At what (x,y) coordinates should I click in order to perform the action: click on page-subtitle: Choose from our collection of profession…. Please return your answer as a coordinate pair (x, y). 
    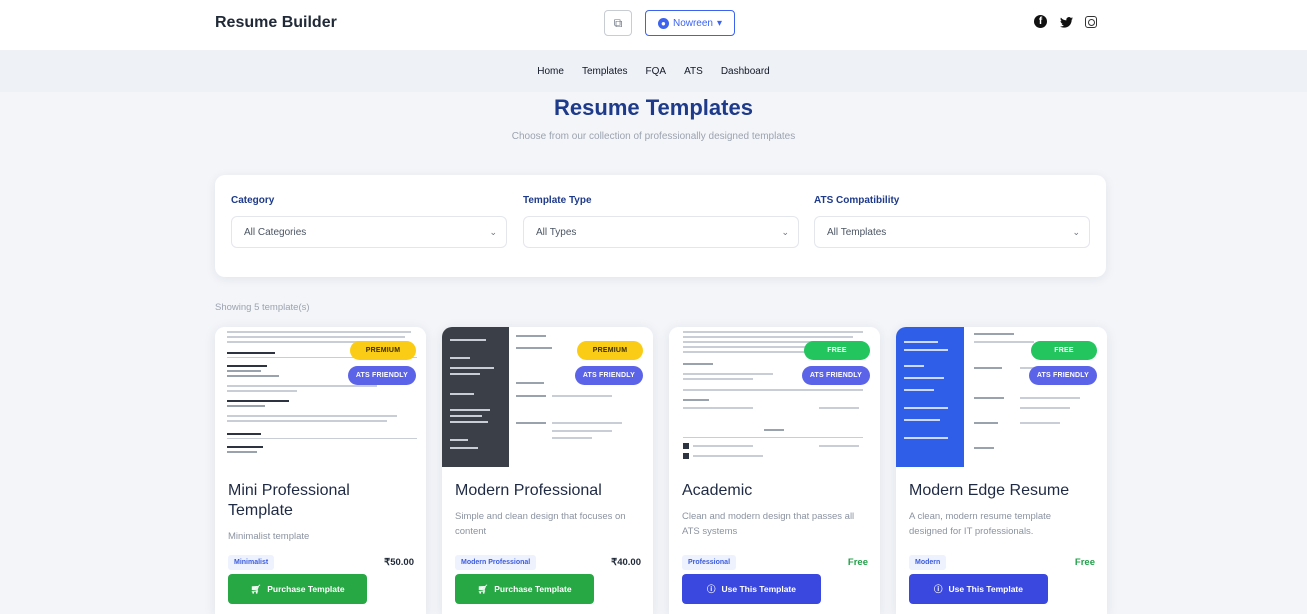
    Looking at the image, I should click on (653, 136).